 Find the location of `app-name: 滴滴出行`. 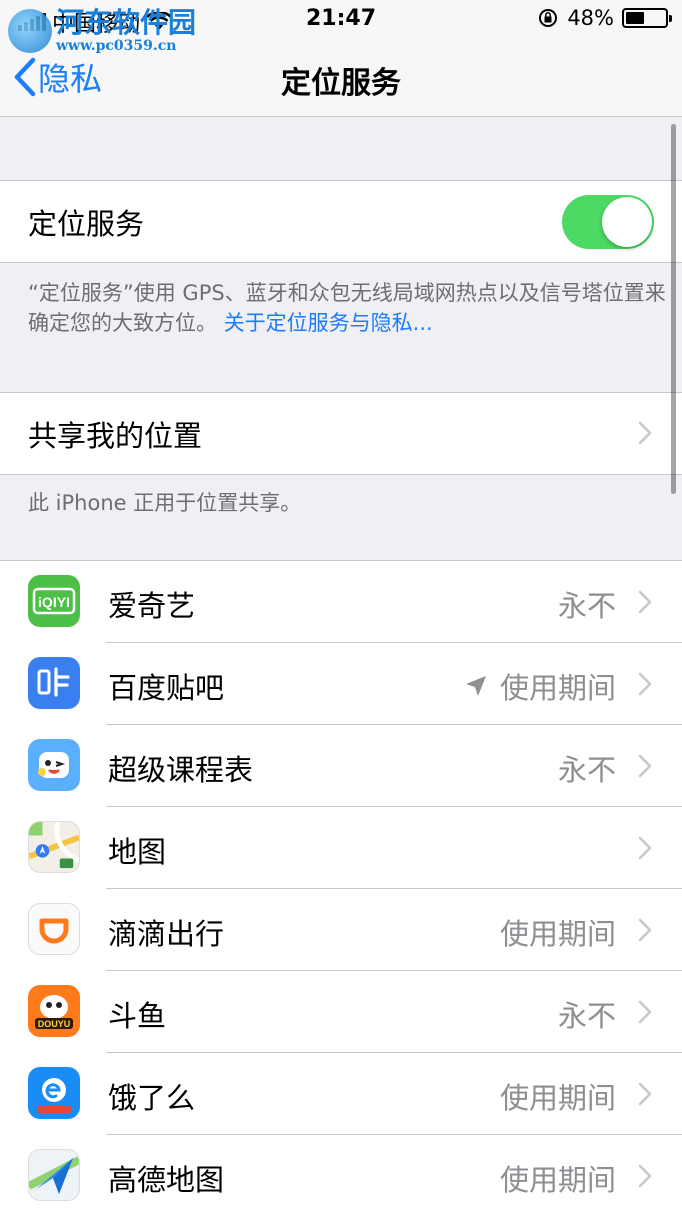

app-name: 滴滴出行 is located at coordinates (166, 934).